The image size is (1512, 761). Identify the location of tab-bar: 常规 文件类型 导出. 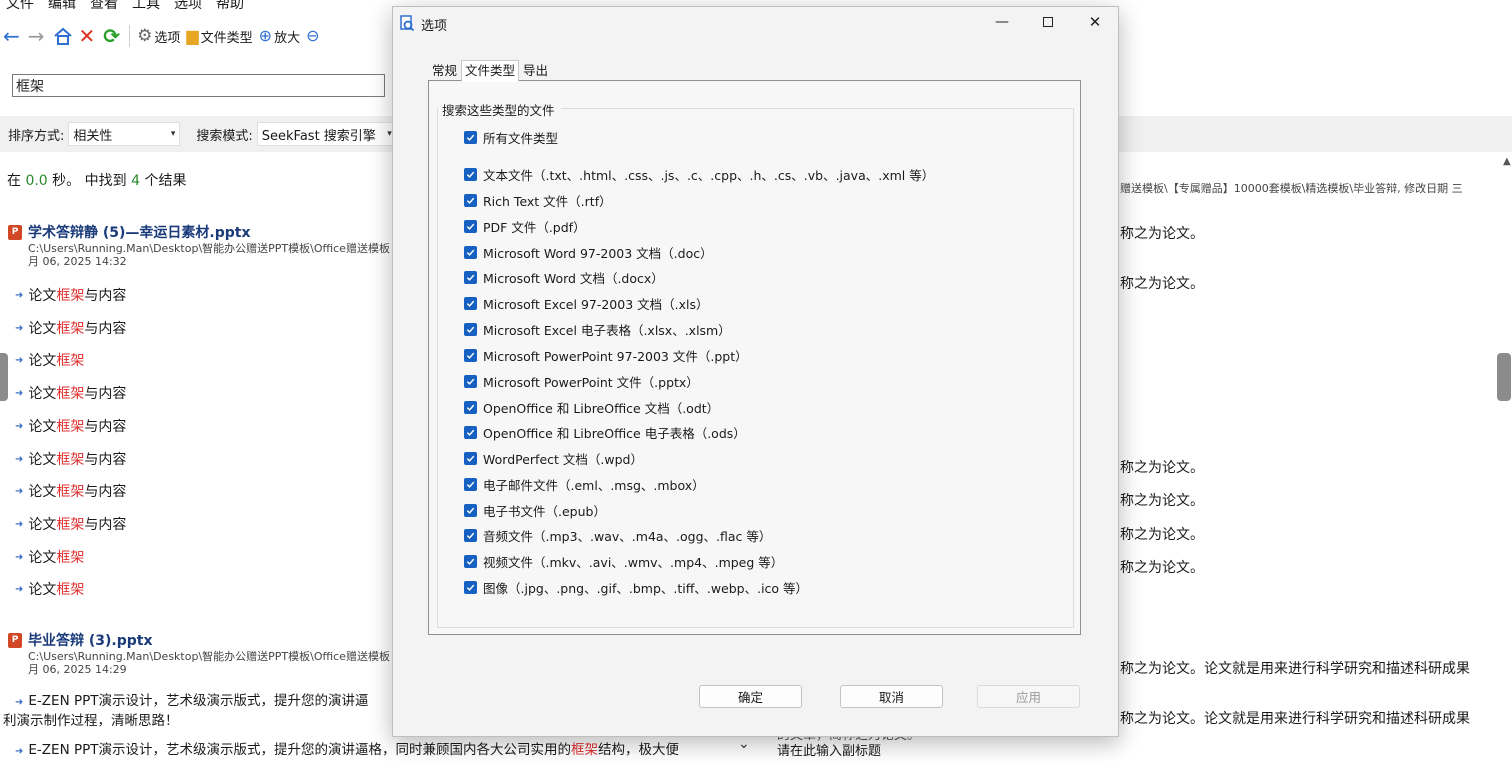
(490, 71).